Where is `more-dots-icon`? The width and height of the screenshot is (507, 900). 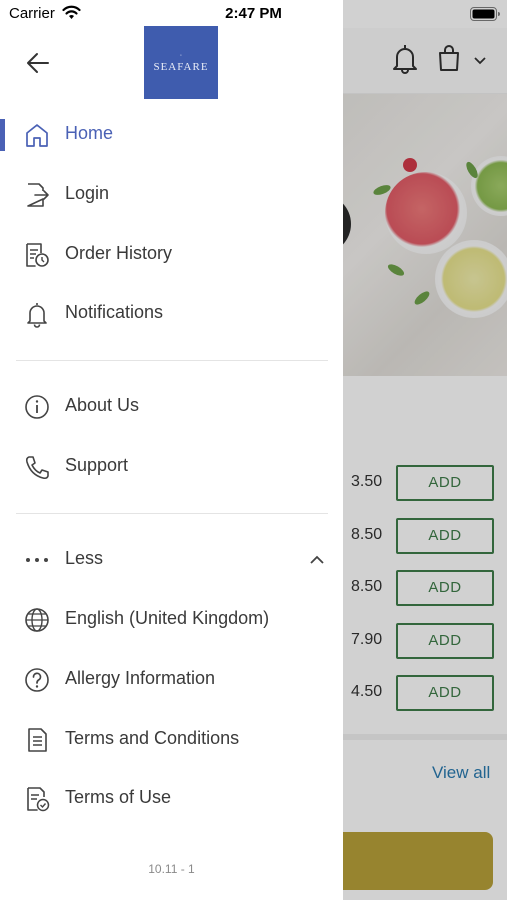 more-dots-icon is located at coordinates (37, 560).